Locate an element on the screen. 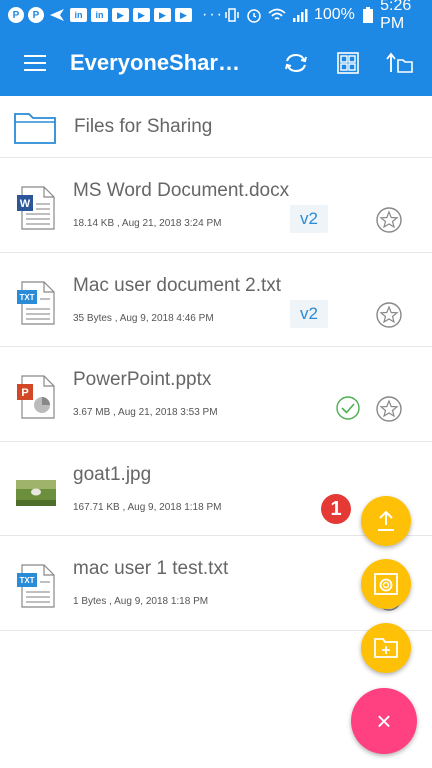 The image size is (432, 768). upload-file-button is located at coordinates (386, 521).